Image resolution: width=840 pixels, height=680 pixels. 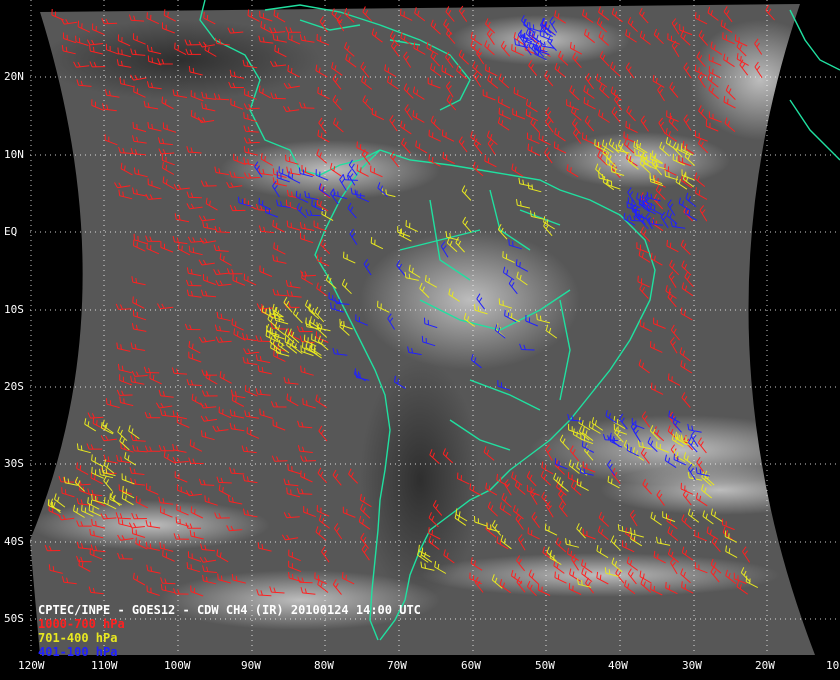 I want to click on lat-label-20s: 20S, so click(x=14, y=386).